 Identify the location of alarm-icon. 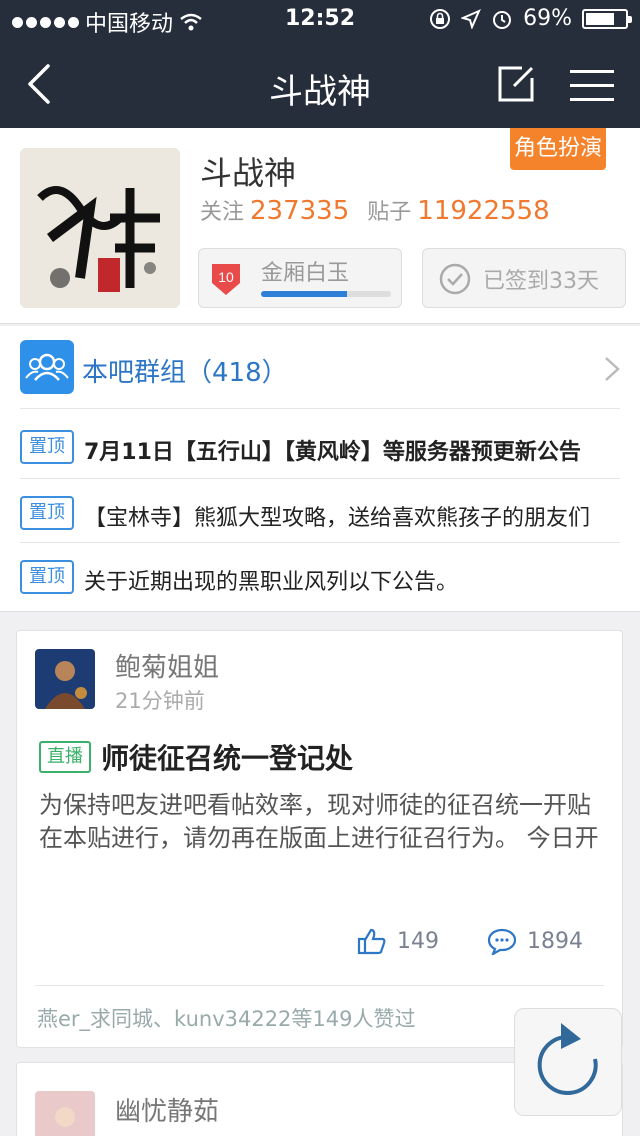
(502, 19).